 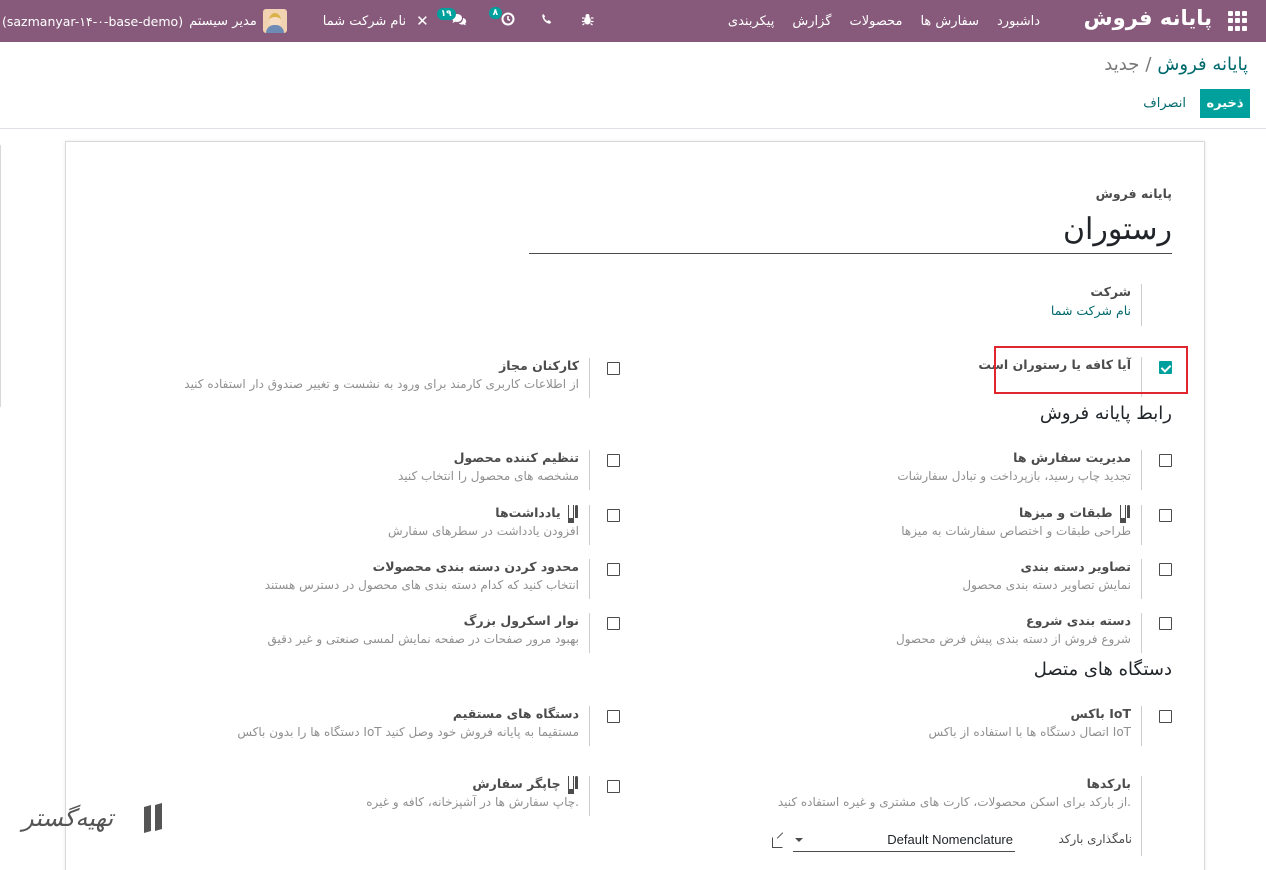 What do you see at coordinates (223, 21) in the screenshot?
I see `user-menu-name: مدیر سیستم` at bounding box center [223, 21].